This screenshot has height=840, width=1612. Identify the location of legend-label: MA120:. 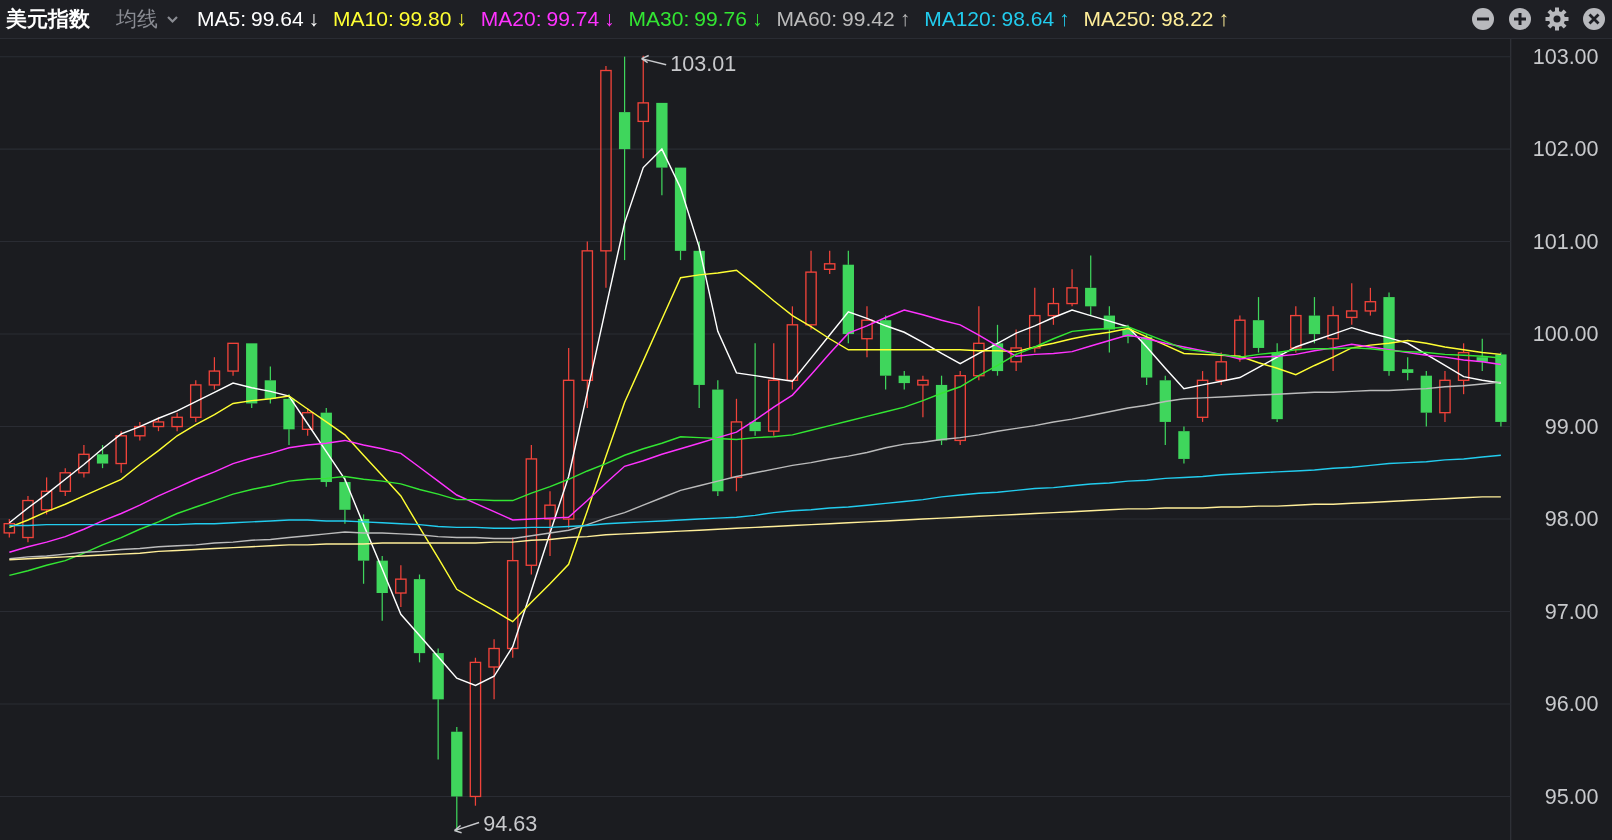
(960, 19).